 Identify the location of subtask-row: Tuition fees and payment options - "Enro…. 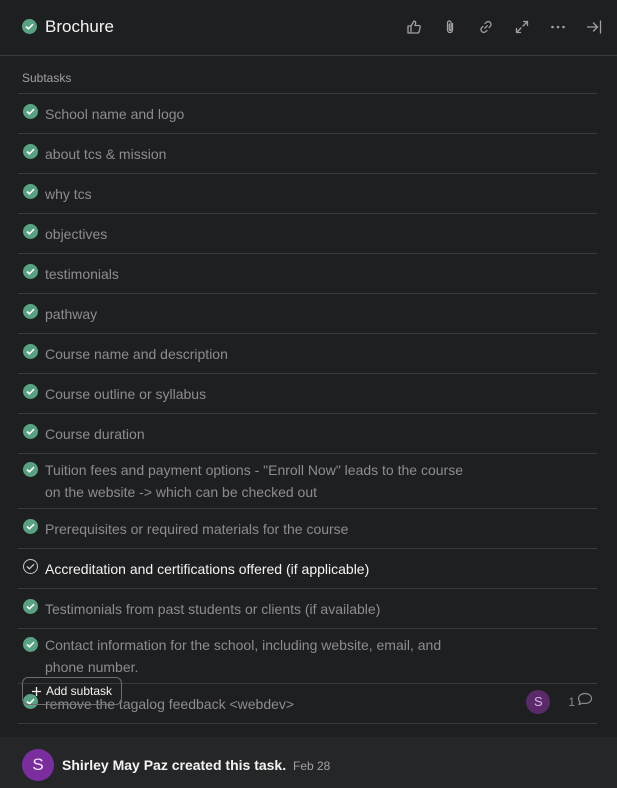
(307, 481).